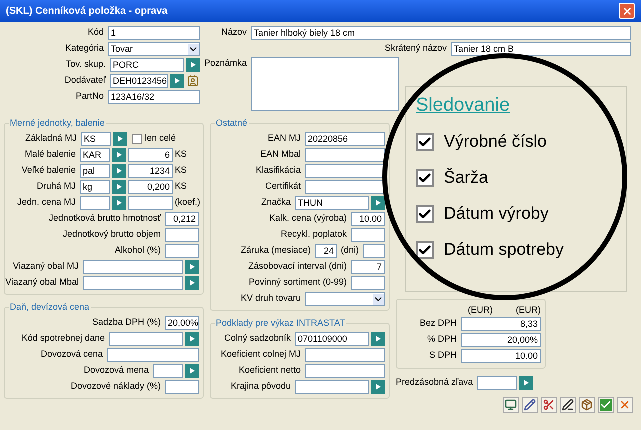  What do you see at coordinates (147, 65) in the screenshot?
I see `input-field: PORC` at bounding box center [147, 65].